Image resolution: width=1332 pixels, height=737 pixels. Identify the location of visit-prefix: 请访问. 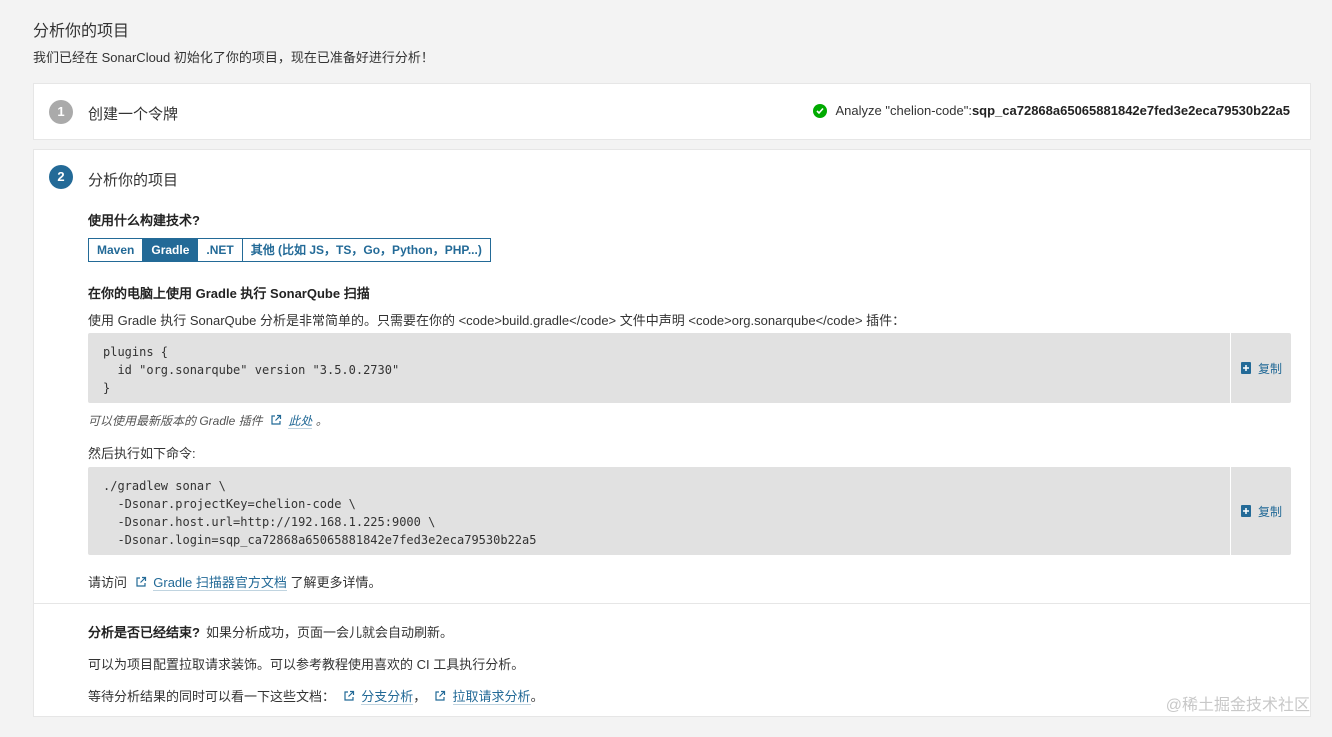
(108, 582).